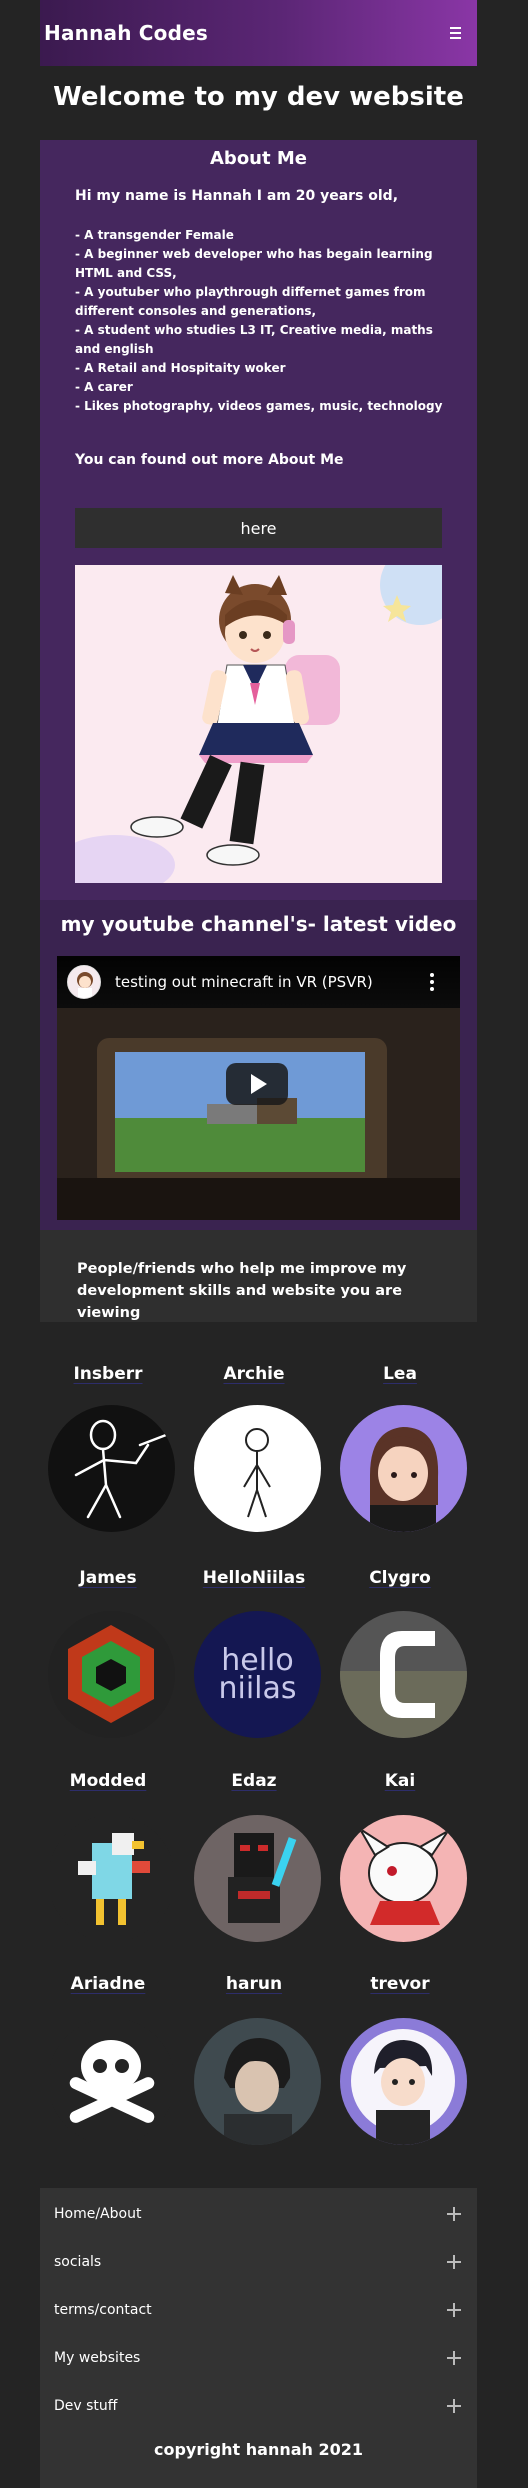 The height and width of the screenshot is (2488, 528). I want to click on video-info-bar: testing out minecraft in VR (PSVR), so click(258, 982).